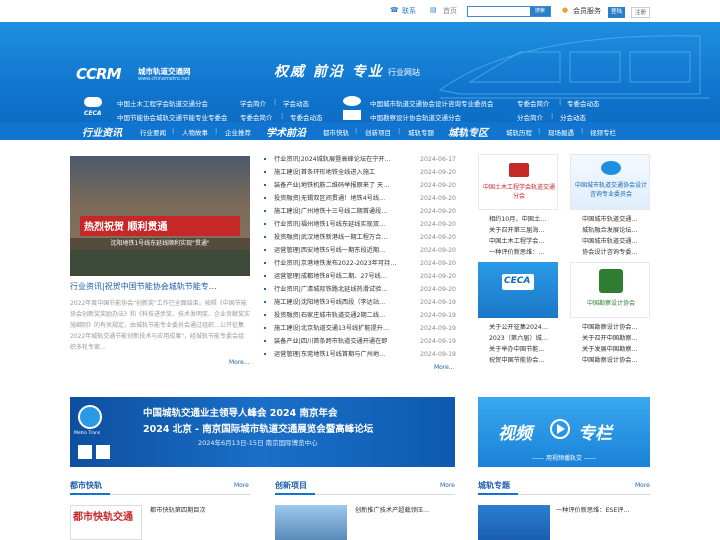  Describe the element at coordinates (311, 522) in the screenshot. I see `innovation-thumb` at that location.